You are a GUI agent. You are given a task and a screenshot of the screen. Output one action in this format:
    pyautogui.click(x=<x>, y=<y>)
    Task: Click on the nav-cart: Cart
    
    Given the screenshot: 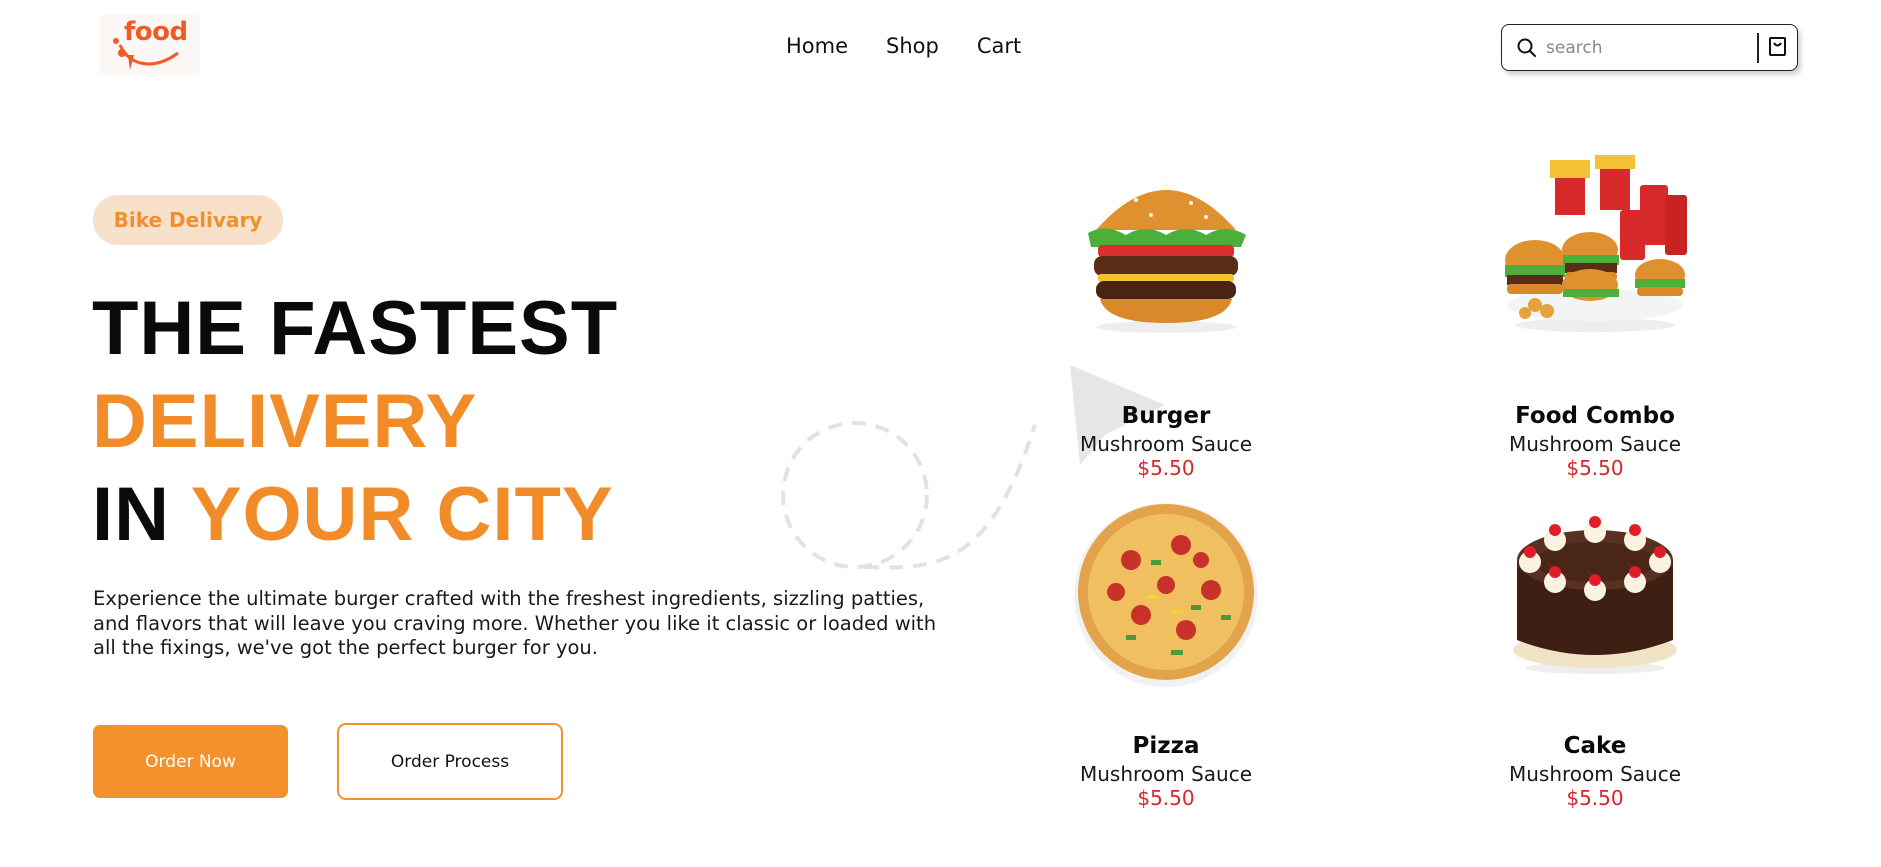 What is the action you would take?
    pyautogui.click(x=999, y=46)
    